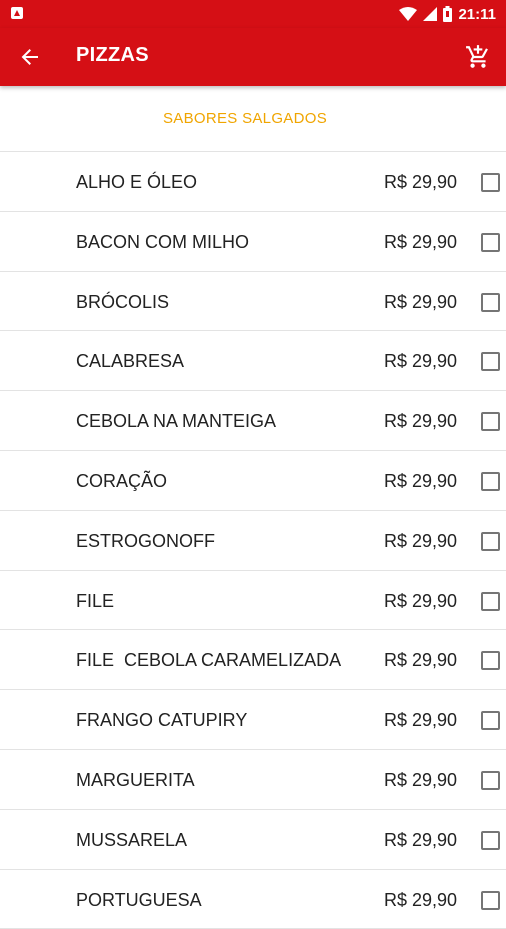  Describe the element at coordinates (408, 14) in the screenshot. I see `wifi-icon` at that location.